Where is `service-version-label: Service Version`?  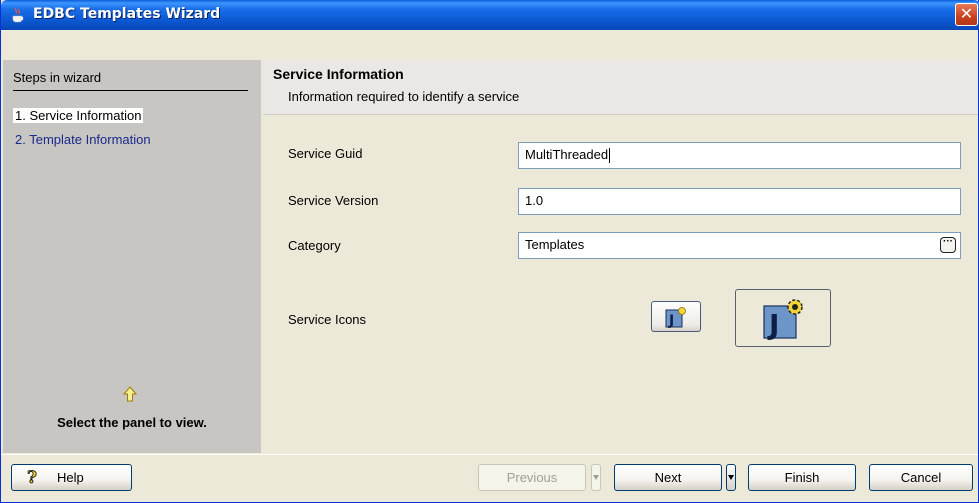
service-version-label: Service Version is located at coordinates (333, 200).